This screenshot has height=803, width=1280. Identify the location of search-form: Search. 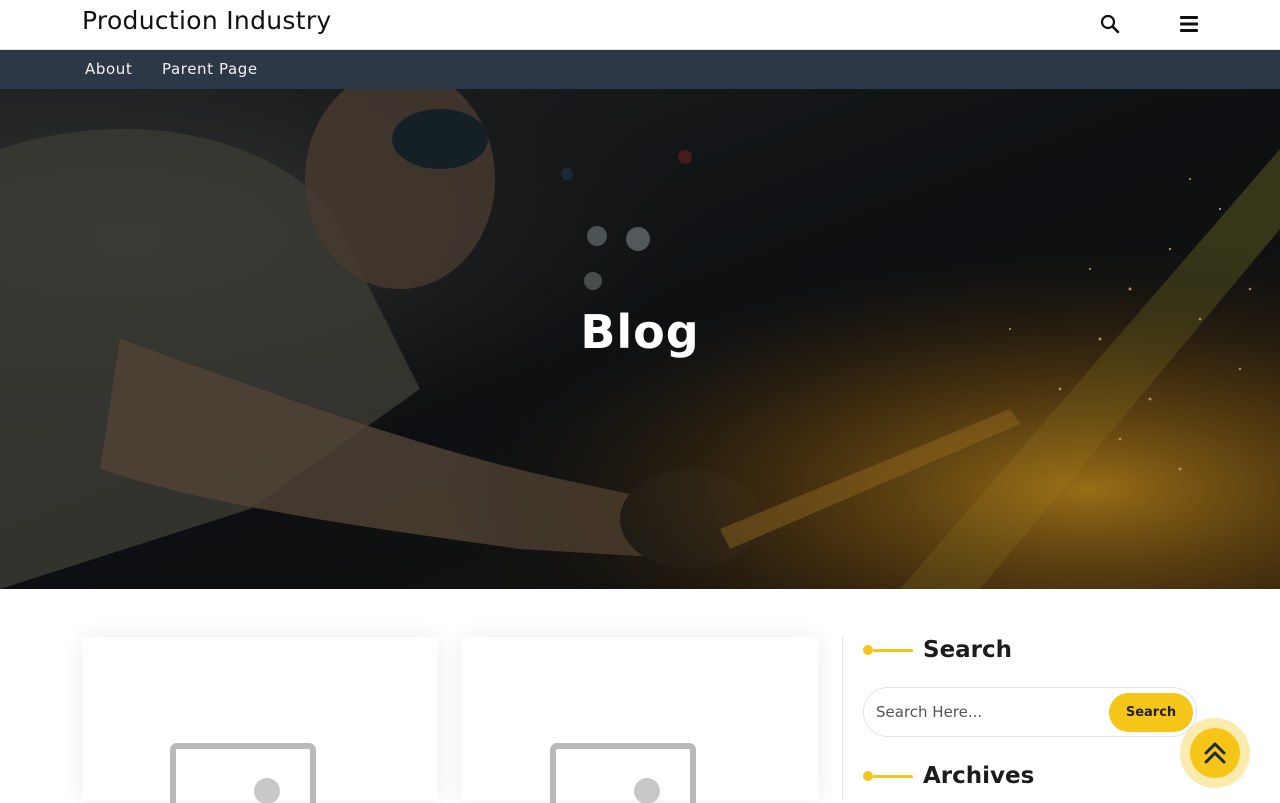
(1030, 712).